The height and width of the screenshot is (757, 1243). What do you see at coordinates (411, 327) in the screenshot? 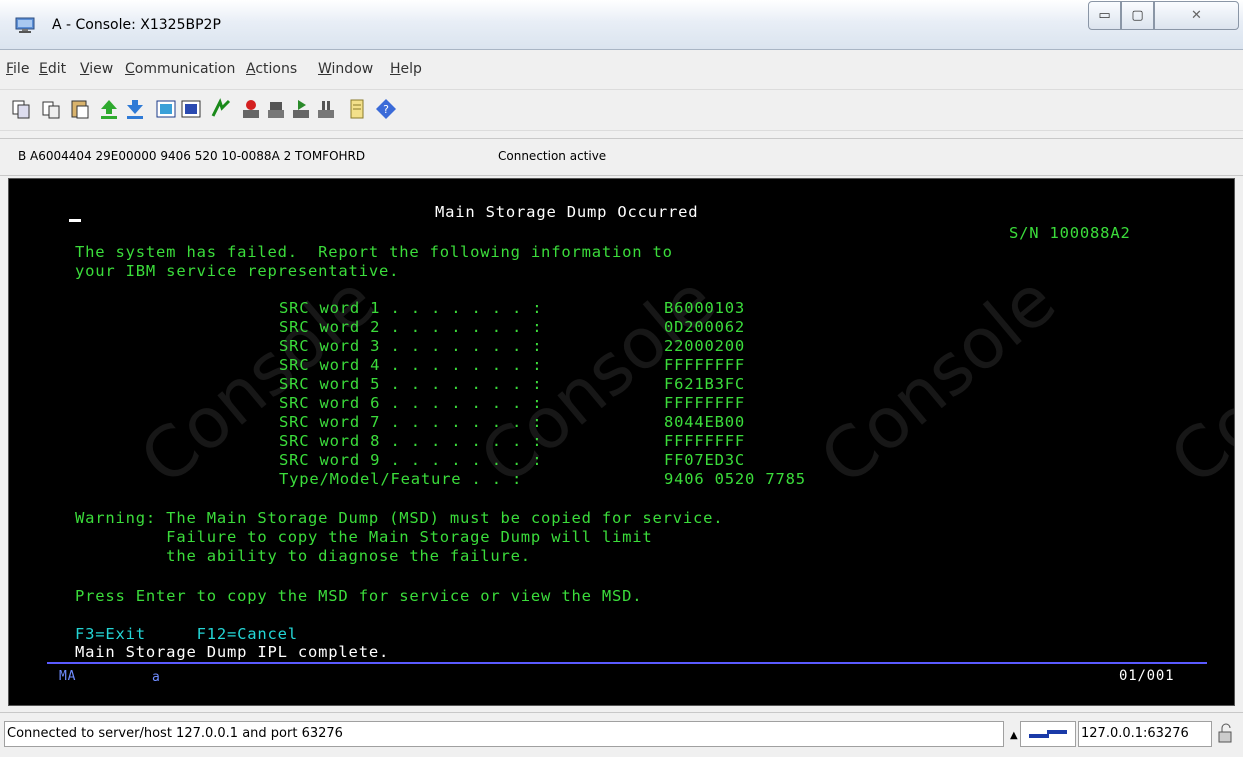
I see `src-word-label: SRC word 2 . . . . . . . :` at bounding box center [411, 327].